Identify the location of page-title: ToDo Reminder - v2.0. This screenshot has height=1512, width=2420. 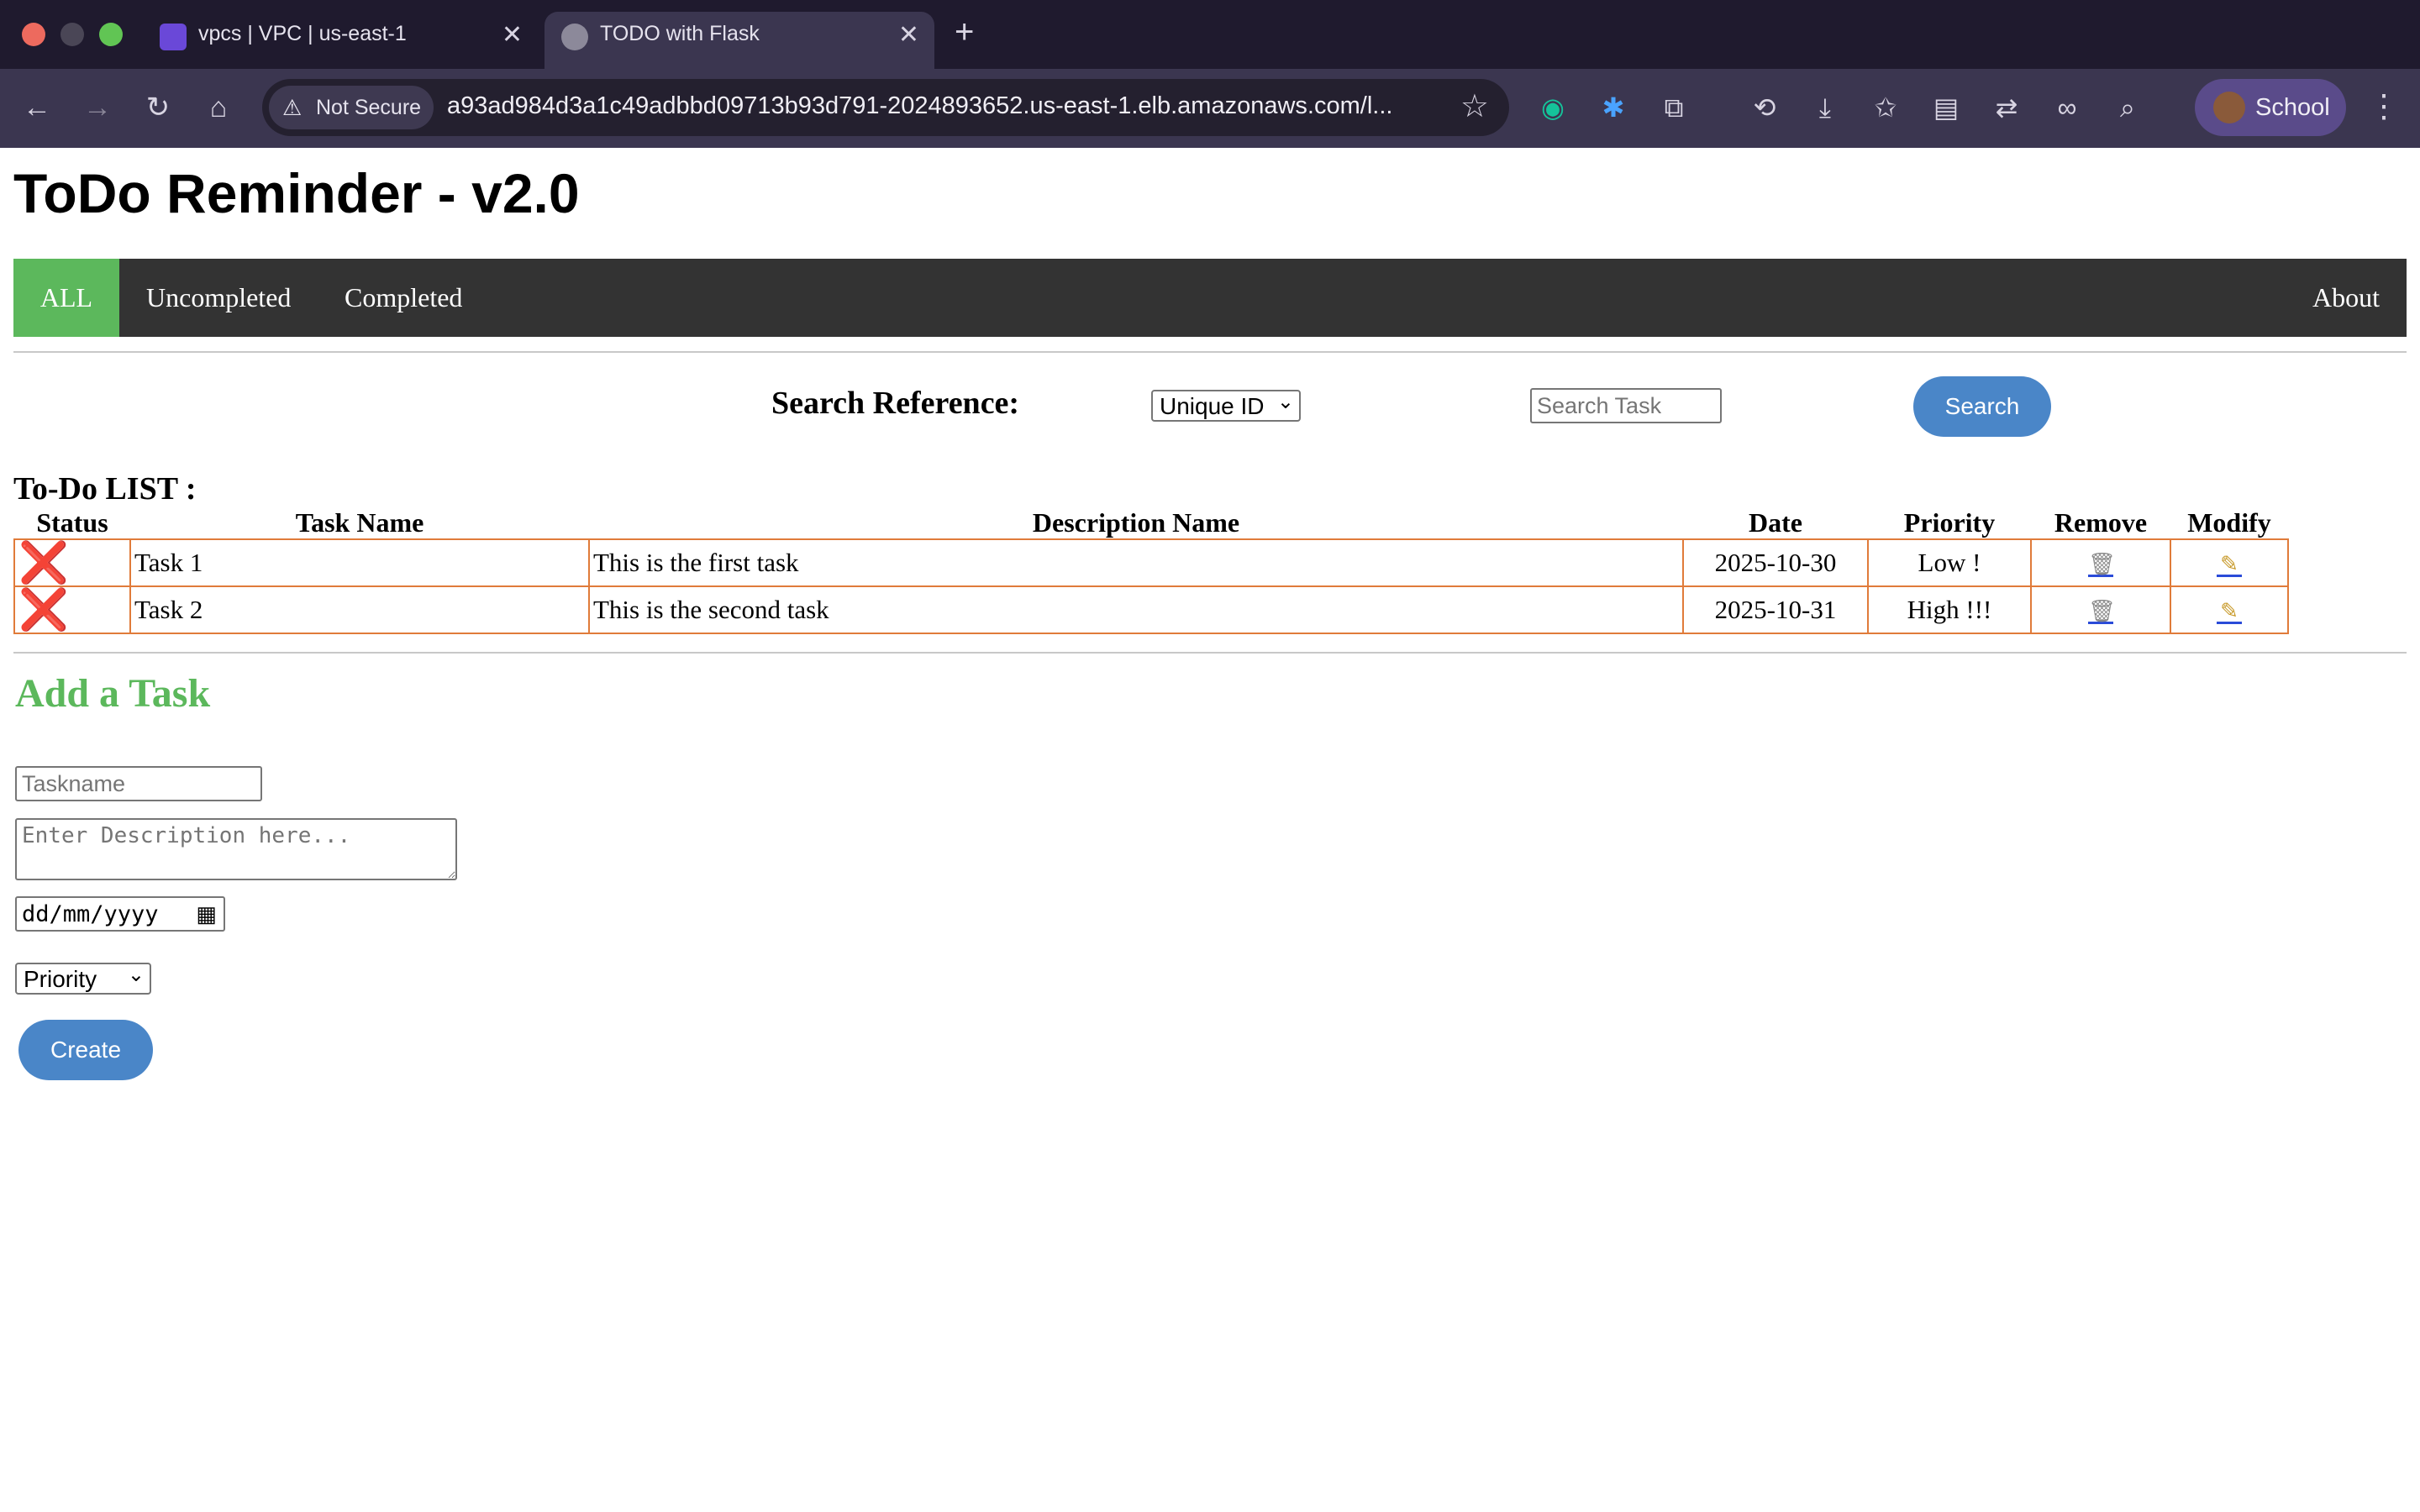
(296, 193).